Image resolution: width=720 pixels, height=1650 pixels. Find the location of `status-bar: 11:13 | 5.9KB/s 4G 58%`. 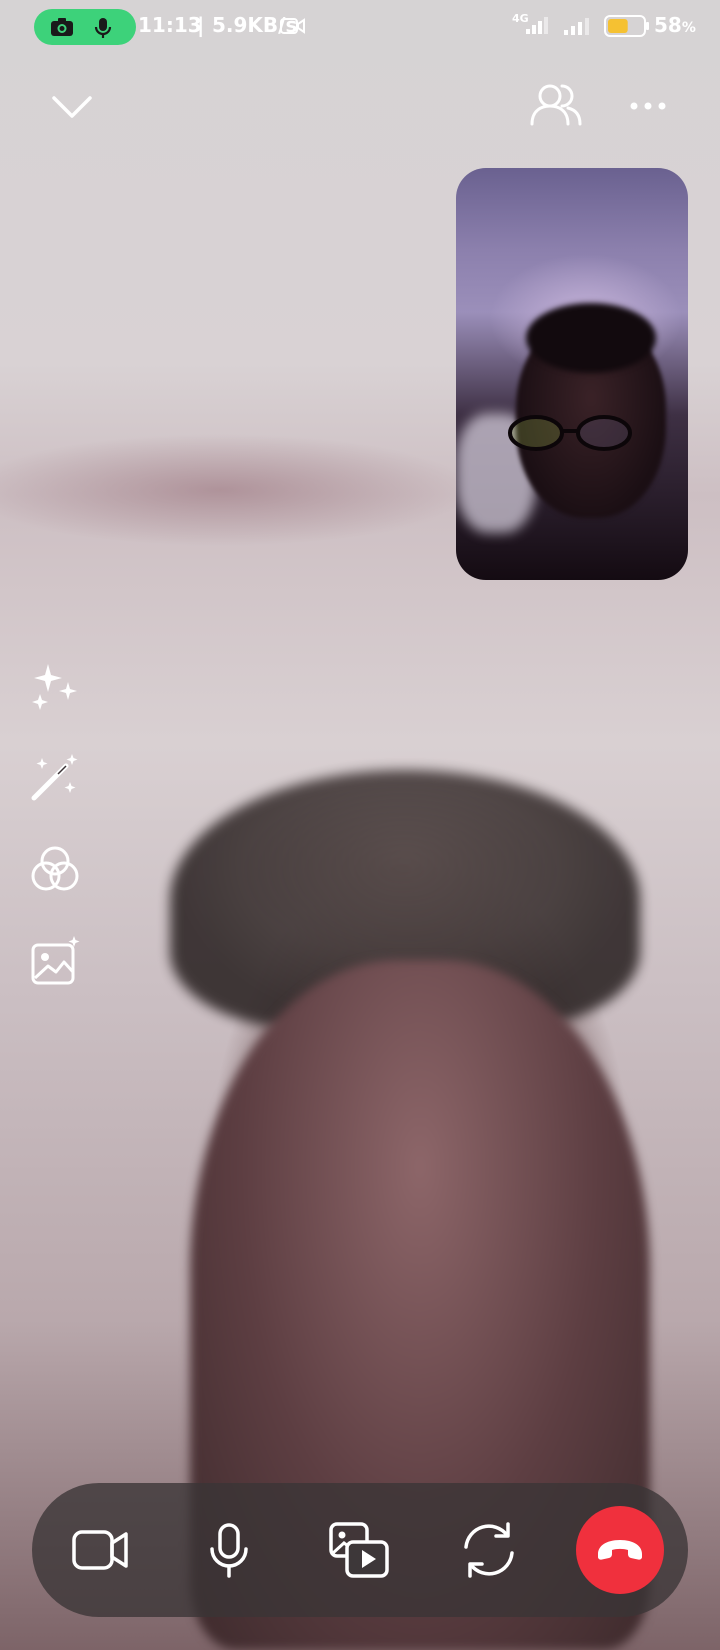

status-bar: 11:13 | 5.9KB/s 4G 58% is located at coordinates (360, 26).